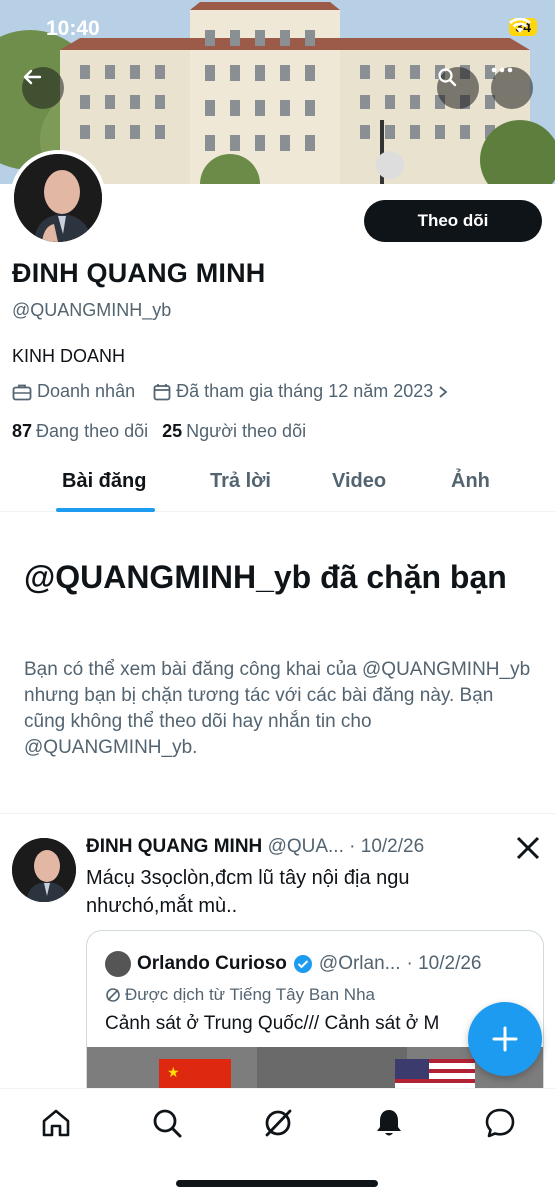 The height and width of the screenshot is (1200, 555). What do you see at coordinates (278, 1123) in the screenshot?
I see `grok-icon` at bounding box center [278, 1123].